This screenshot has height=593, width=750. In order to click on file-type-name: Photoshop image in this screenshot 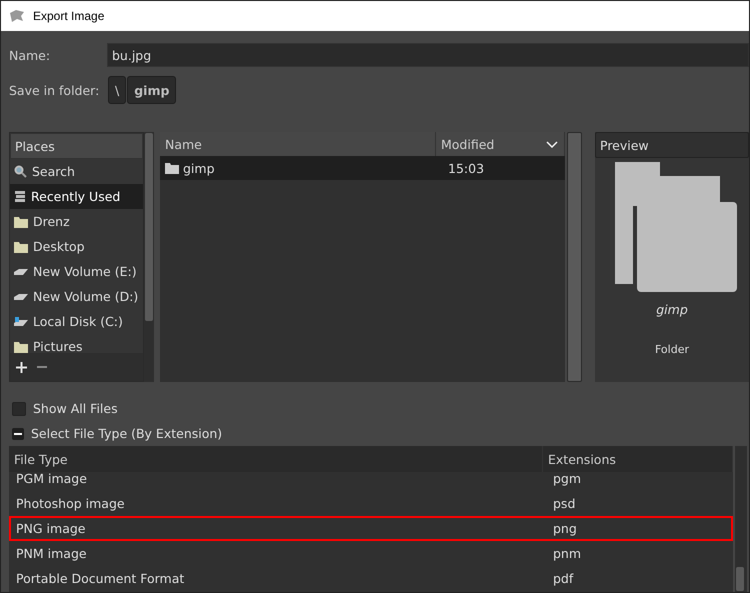, I will do `click(70, 503)`.